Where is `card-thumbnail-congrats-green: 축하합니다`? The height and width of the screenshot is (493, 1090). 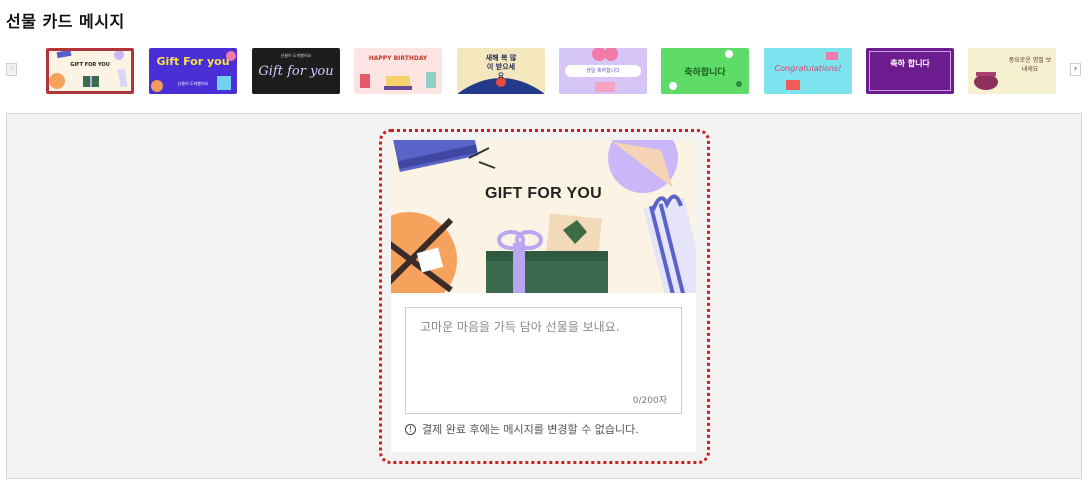
card-thumbnail-congrats-green: 축하합니다 is located at coordinates (705, 71).